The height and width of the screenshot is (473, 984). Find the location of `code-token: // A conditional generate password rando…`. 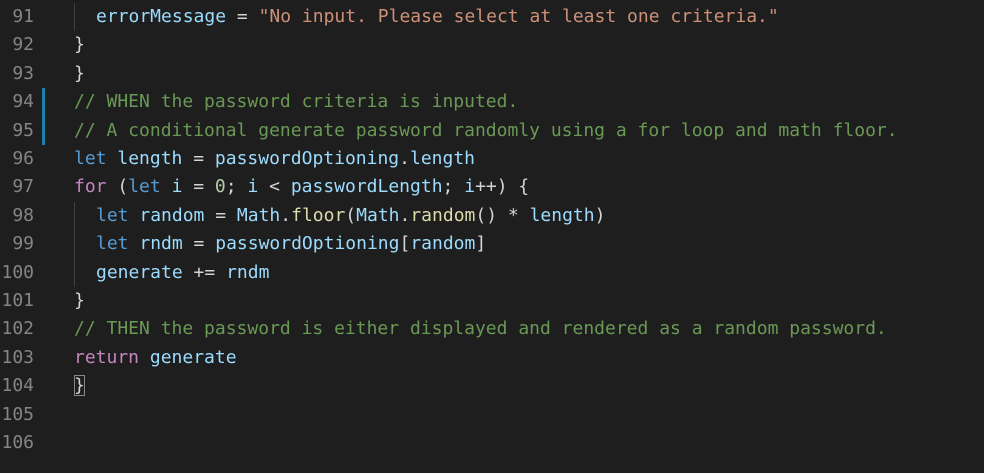

code-token: // A conditional generate password rando… is located at coordinates (486, 130).